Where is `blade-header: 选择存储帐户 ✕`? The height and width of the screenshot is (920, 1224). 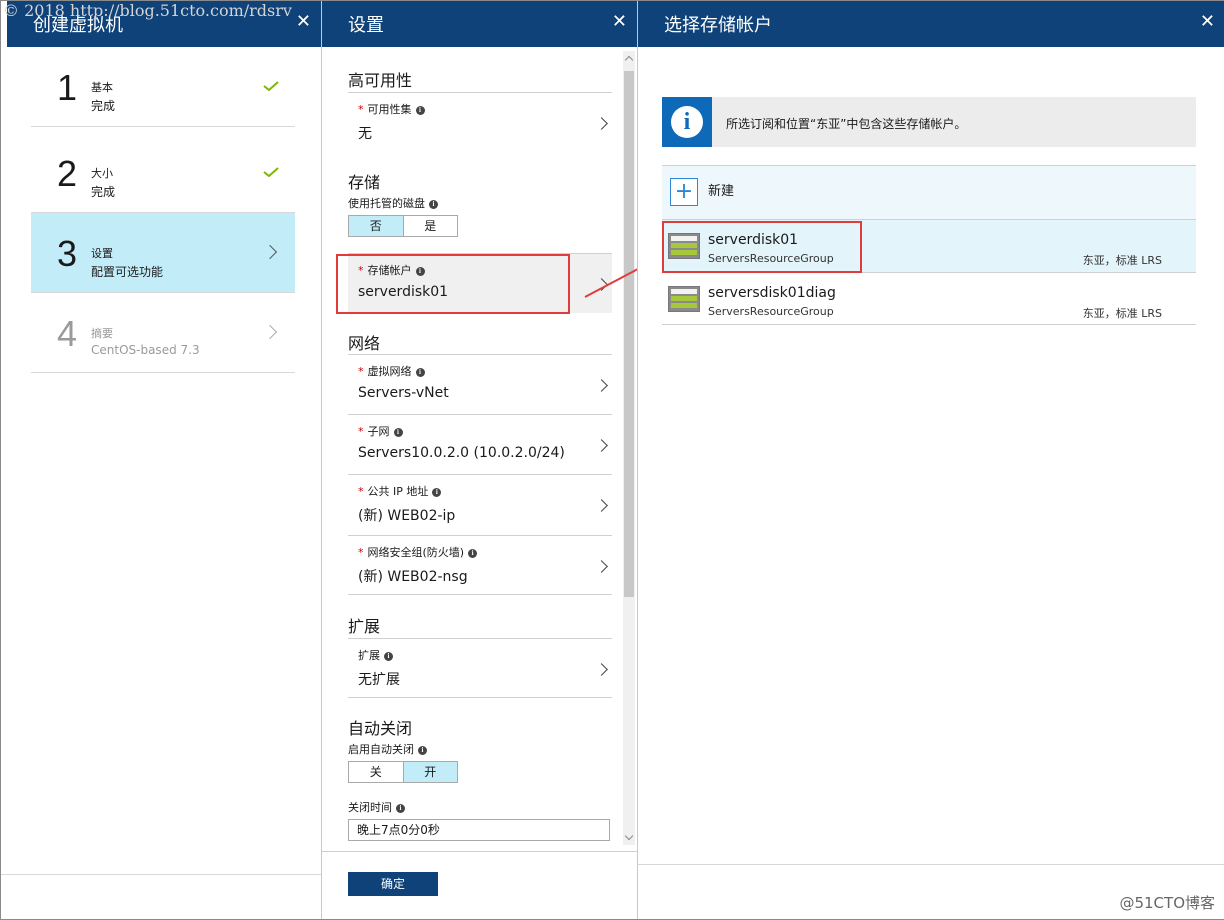 blade-header: 选择存储帐户 ✕ is located at coordinates (931, 24).